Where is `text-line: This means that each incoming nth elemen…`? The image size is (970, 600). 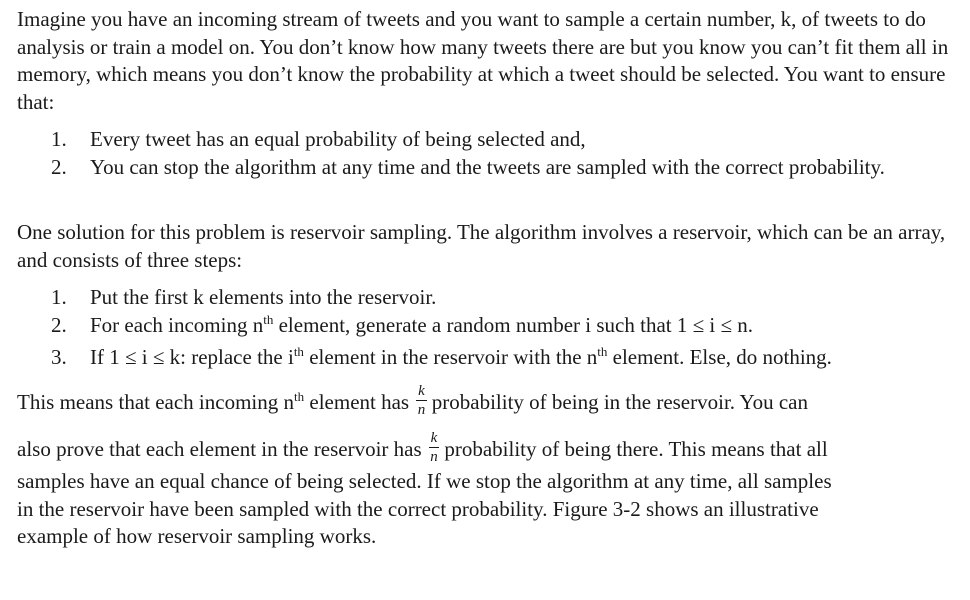
text-line: This means that each incoming nth elemen… is located at coordinates (487, 397).